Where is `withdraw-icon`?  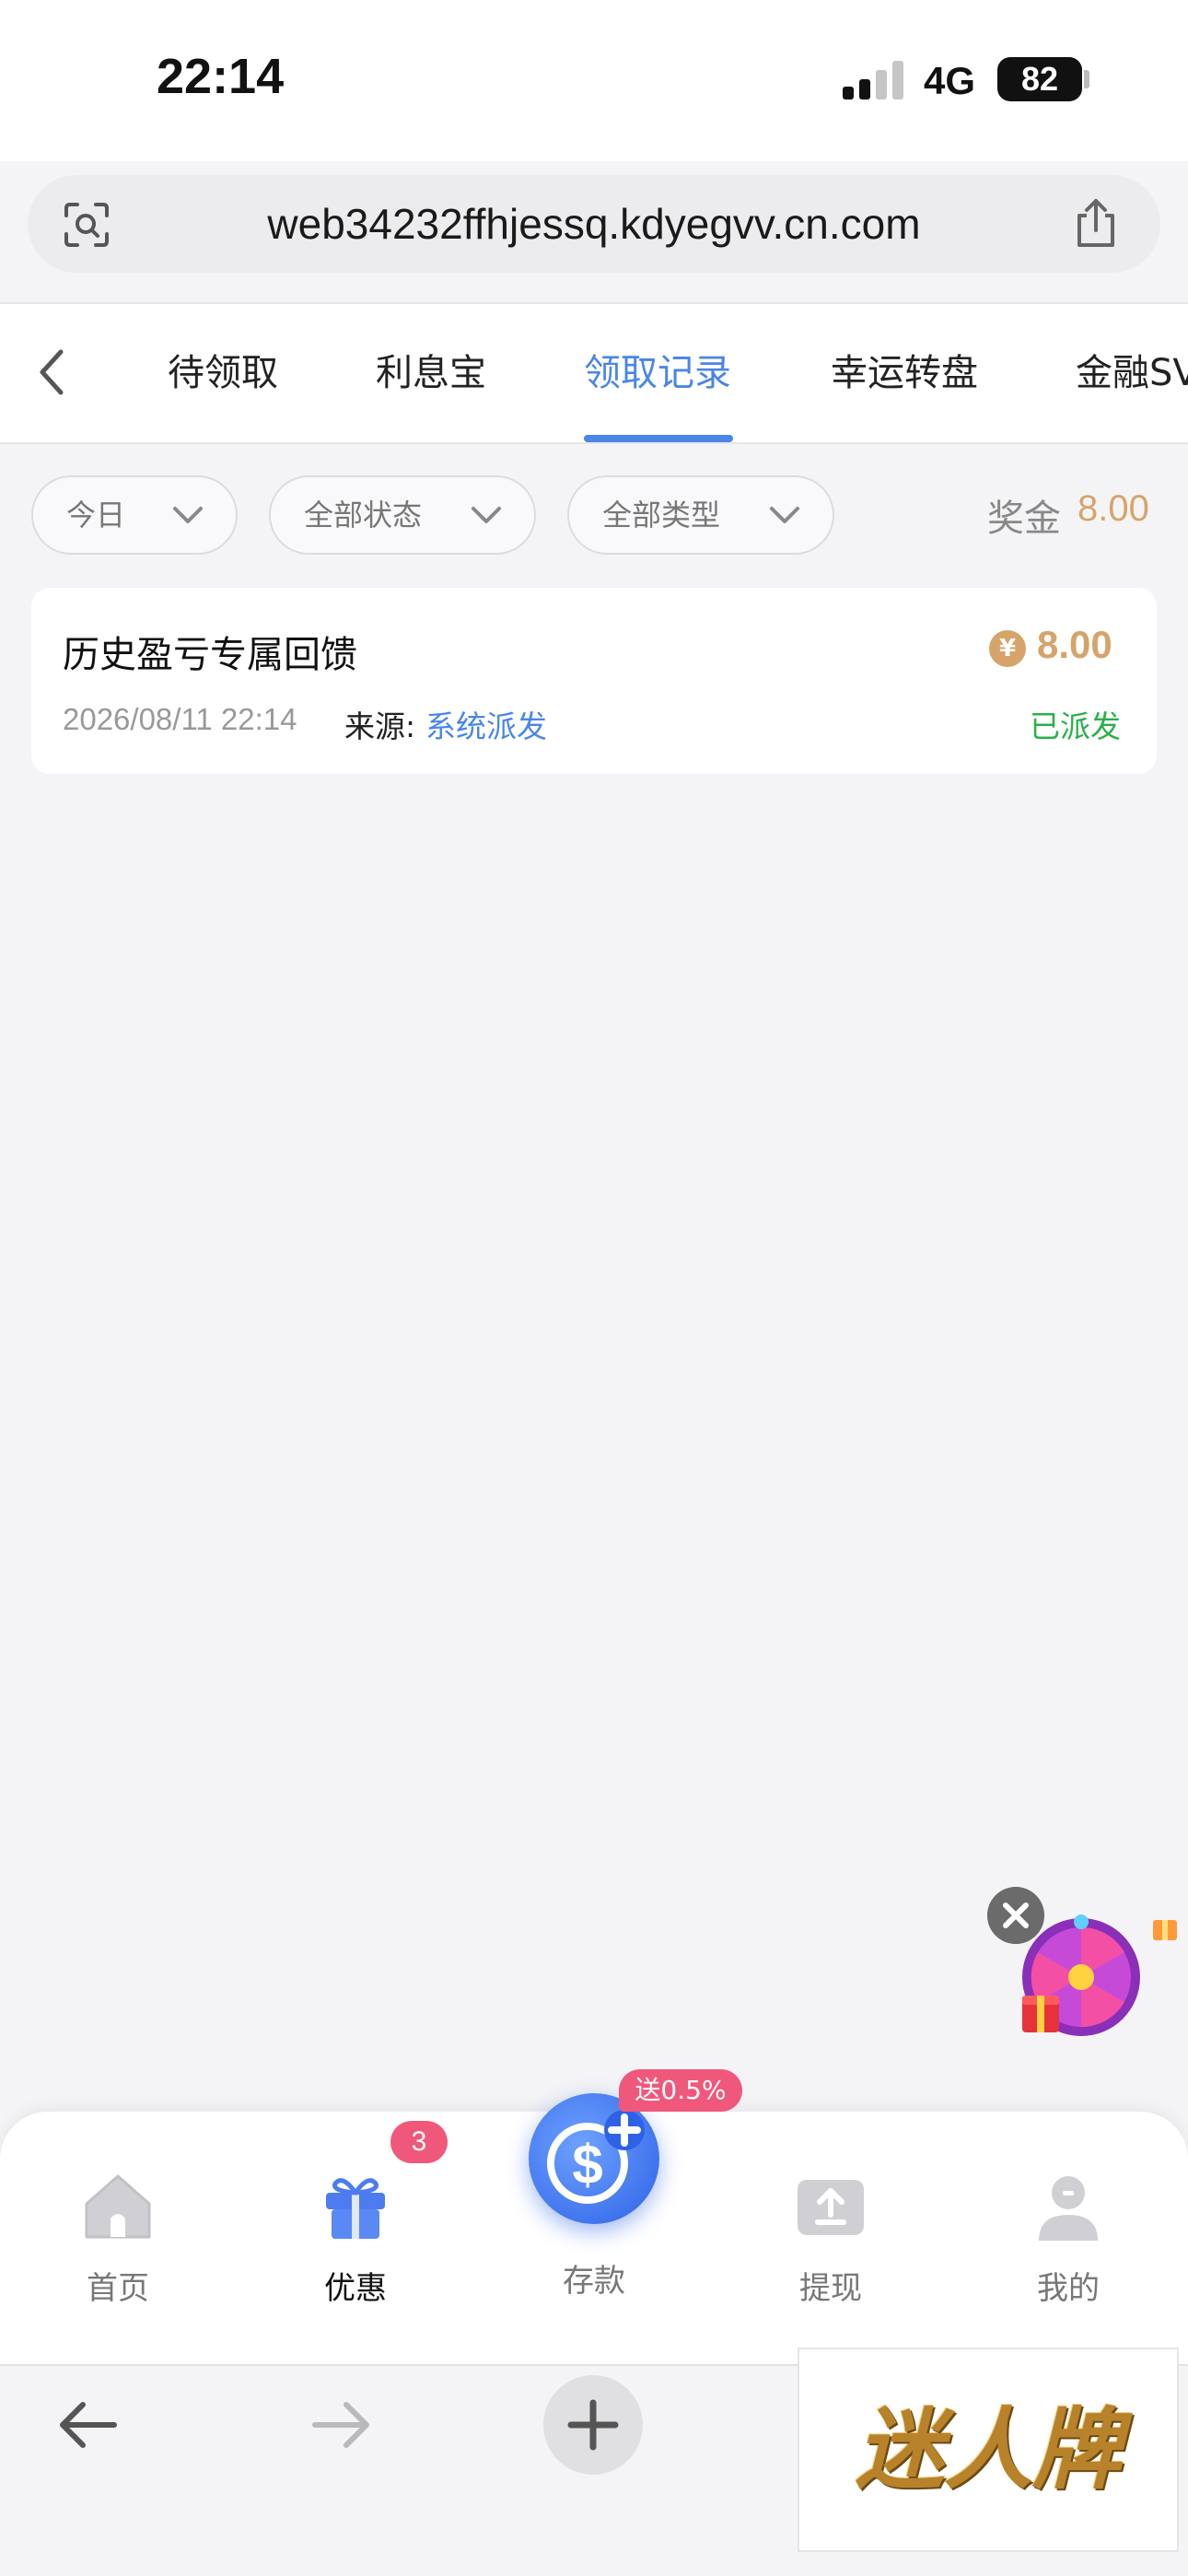 withdraw-icon is located at coordinates (831, 2207).